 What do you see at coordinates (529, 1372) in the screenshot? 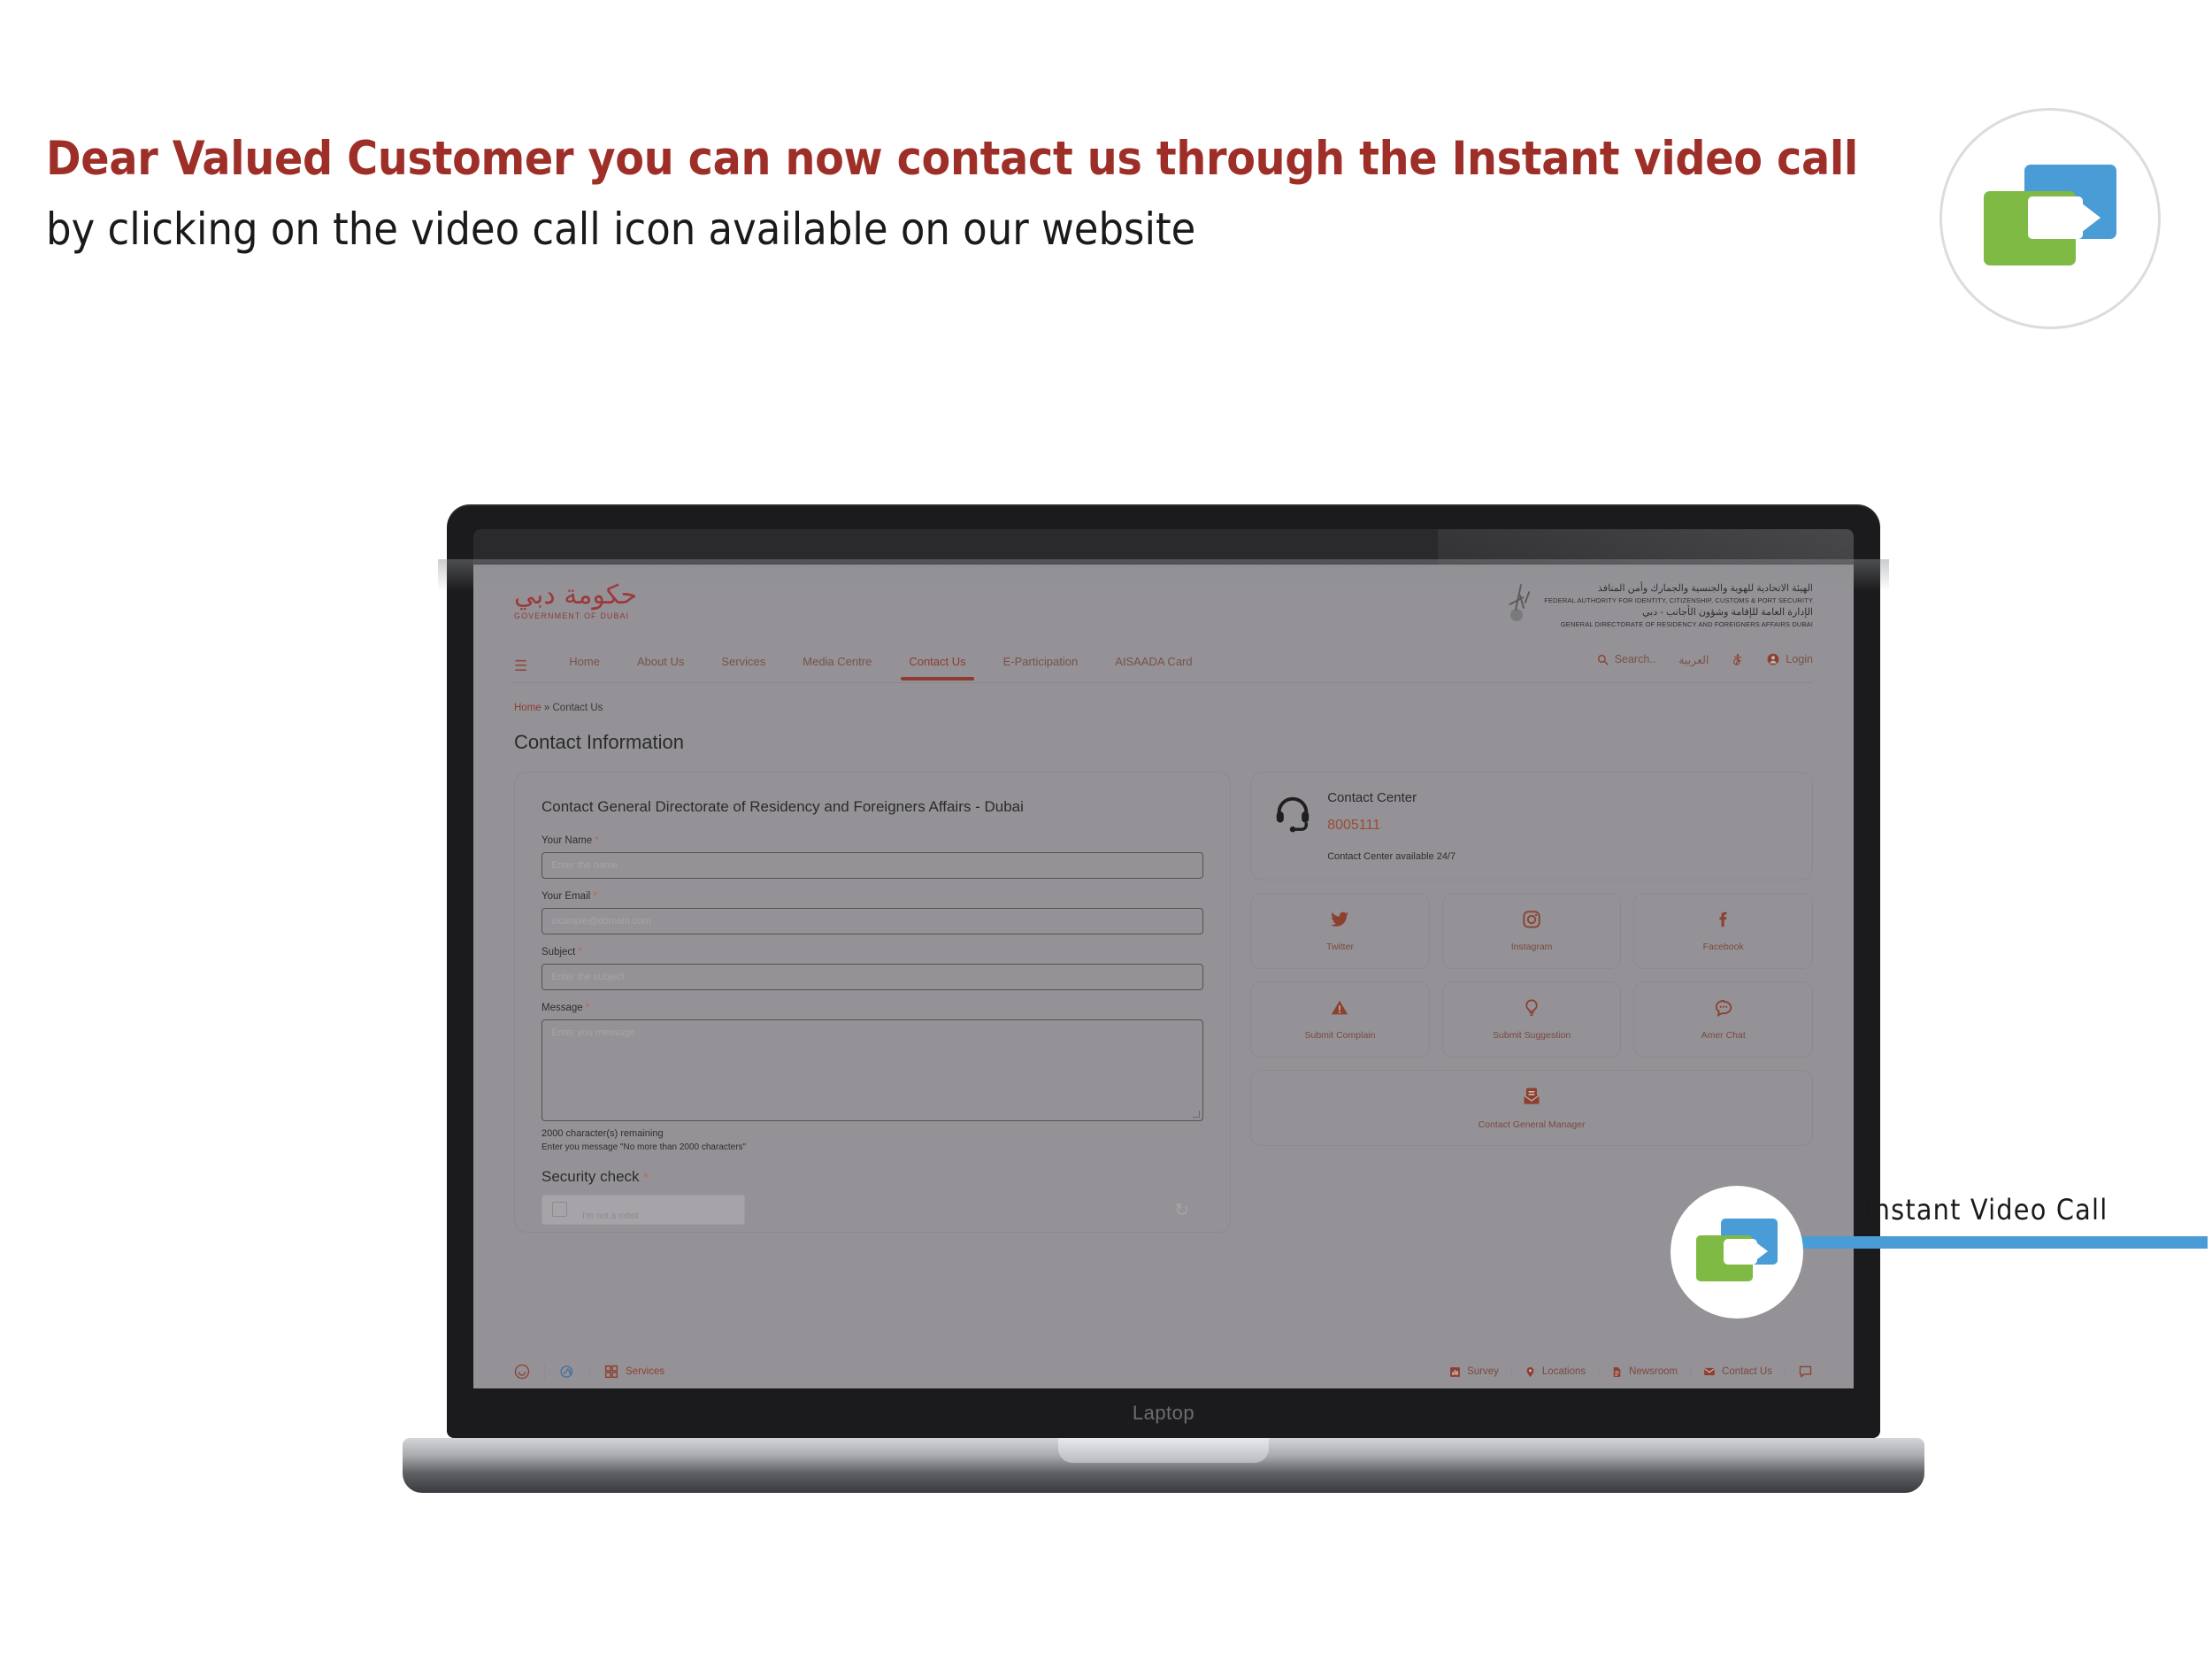
I see `smiley-icon` at bounding box center [529, 1372].